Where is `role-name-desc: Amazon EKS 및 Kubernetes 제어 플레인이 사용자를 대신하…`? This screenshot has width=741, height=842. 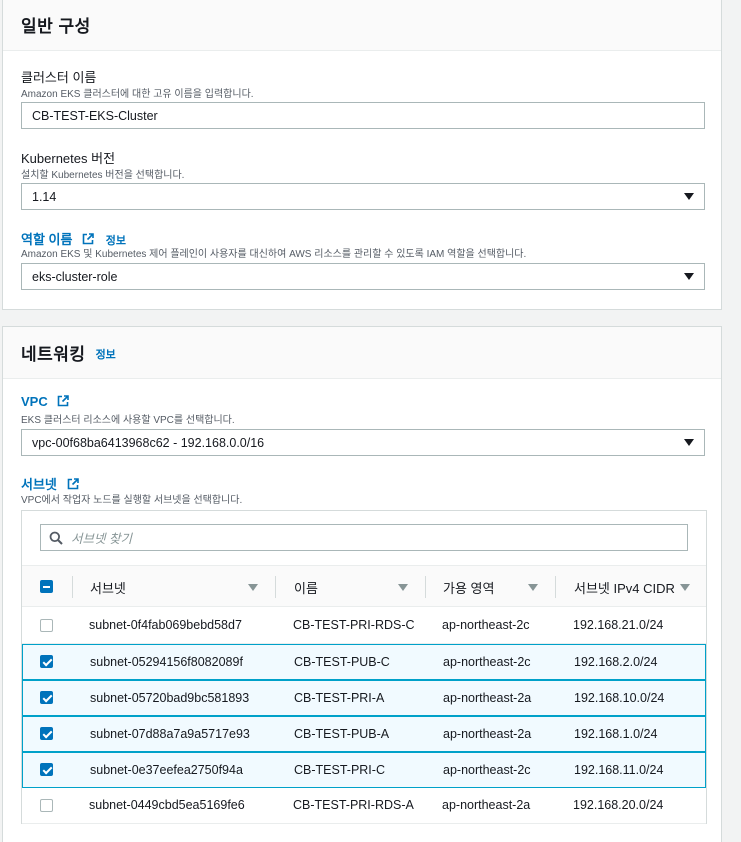 role-name-desc: Amazon EKS 및 Kubernetes 제어 플레인이 사용자를 대신하… is located at coordinates (274, 254).